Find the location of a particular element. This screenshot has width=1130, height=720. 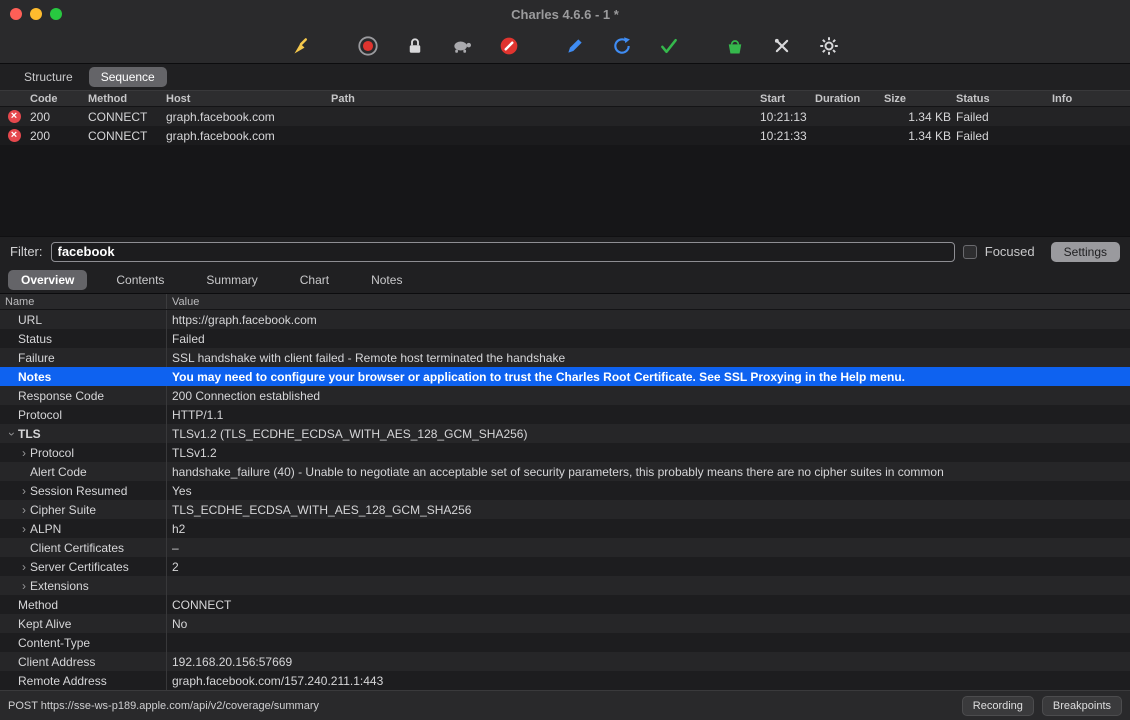

detail-row-name: Method is located at coordinates (83, 604).